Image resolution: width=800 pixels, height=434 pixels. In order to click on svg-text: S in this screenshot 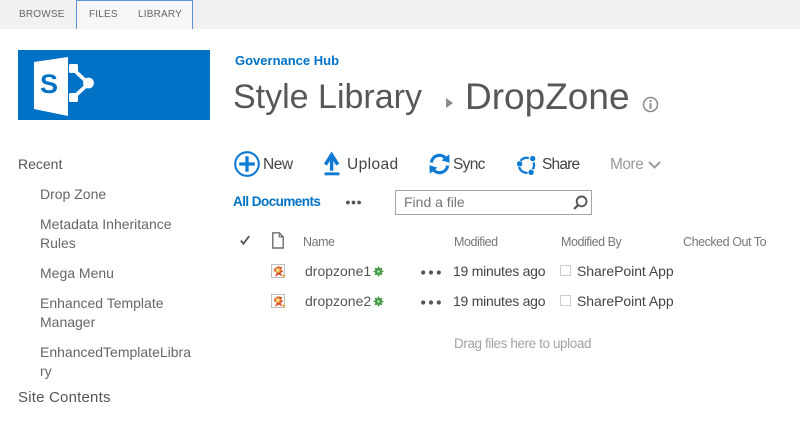, I will do `click(49, 84)`.